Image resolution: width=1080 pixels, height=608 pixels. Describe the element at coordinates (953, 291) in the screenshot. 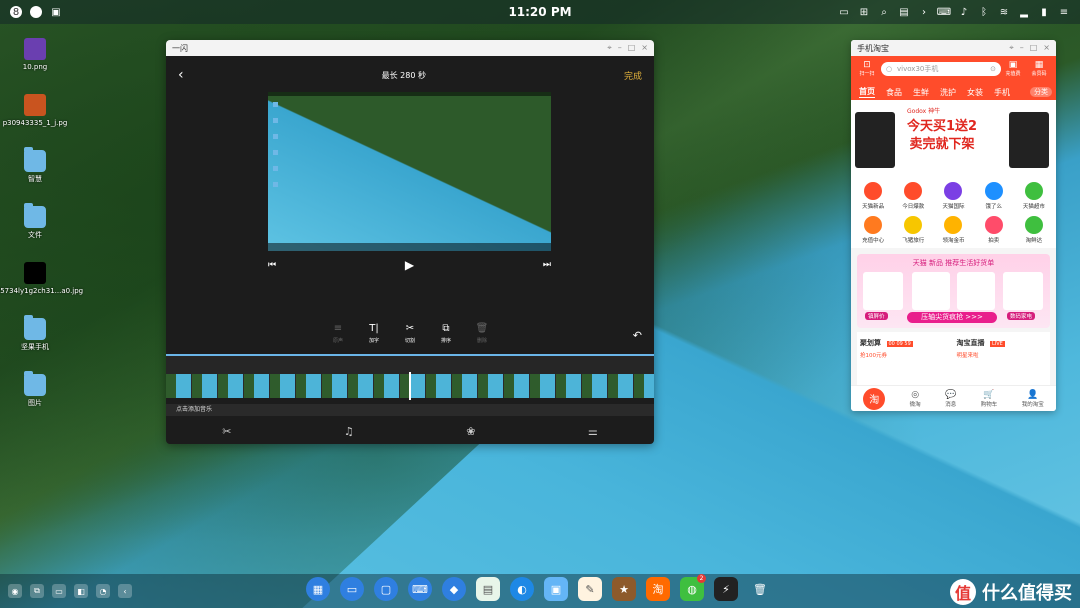

I see `tmall-promo: 天猫 新品 推荐生活好货单 镇屏价 压轴尖货疯抢 >>> 数码家电` at that location.